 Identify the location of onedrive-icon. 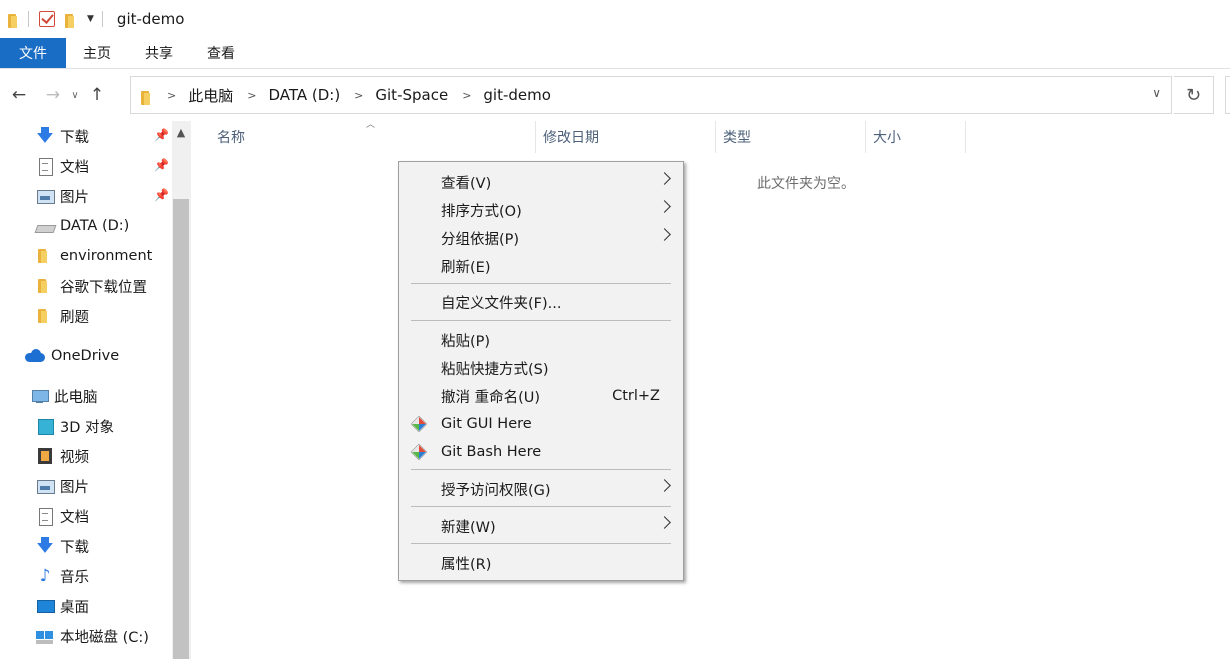
(35, 356).